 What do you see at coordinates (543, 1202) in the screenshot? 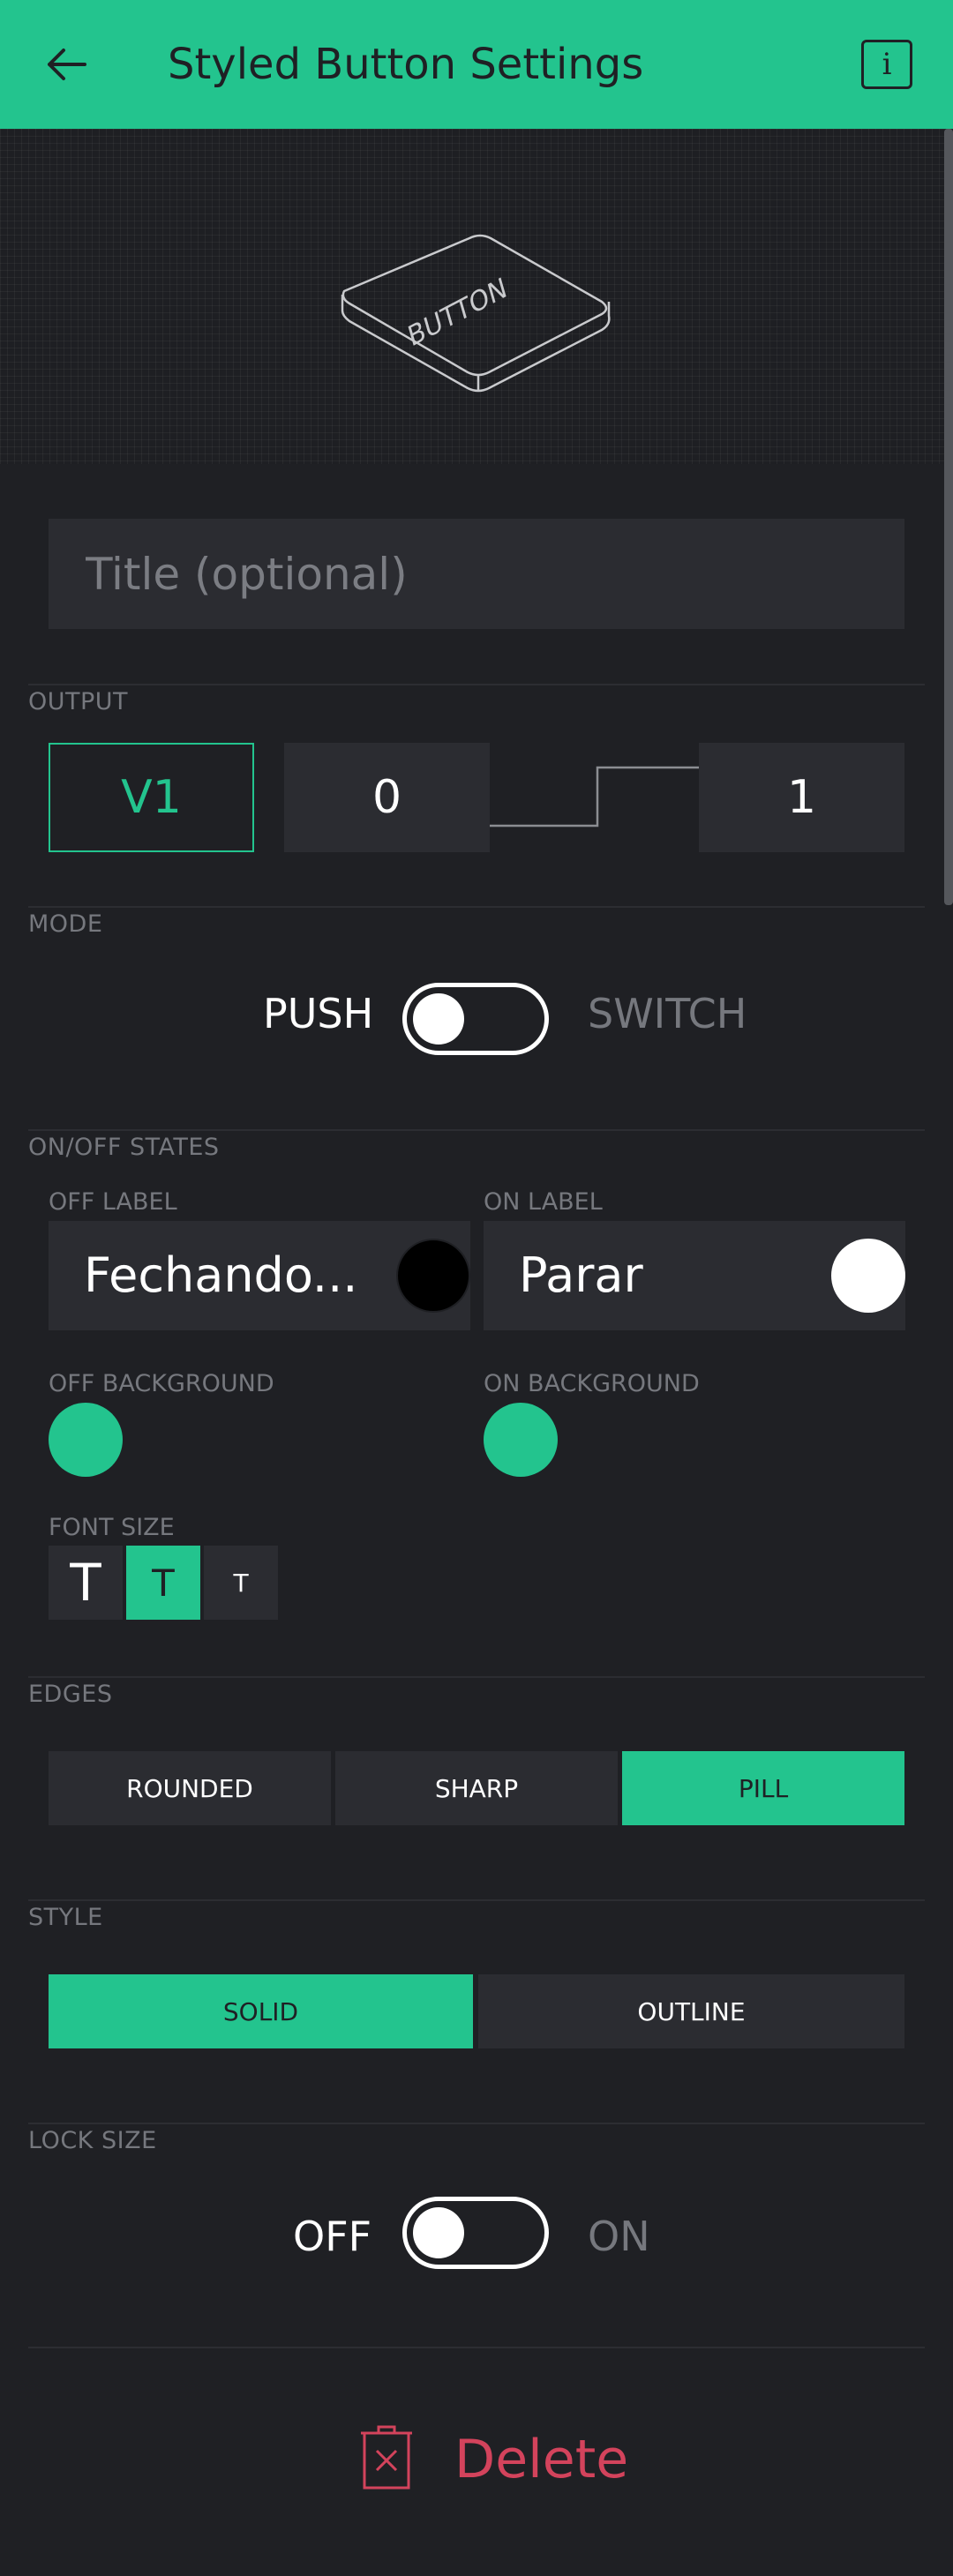
I see `on-label-title: ON LABEL` at bounding box center [543, 1202].